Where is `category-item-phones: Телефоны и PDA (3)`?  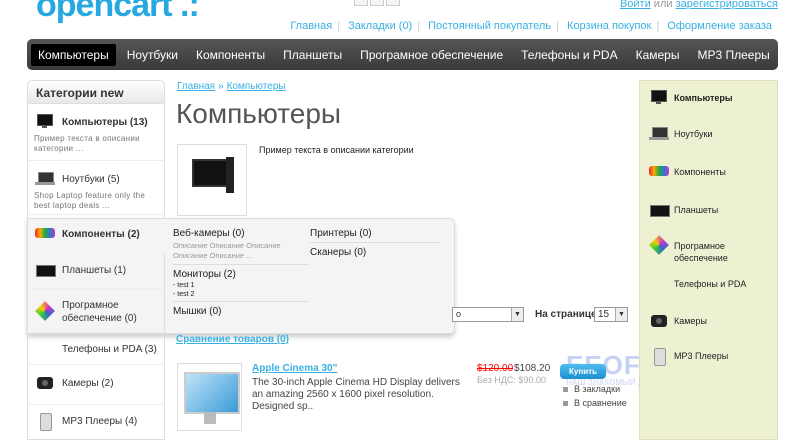 category-item-phones: Телефоны и PDA (3) is located at coordinates (96, 350).